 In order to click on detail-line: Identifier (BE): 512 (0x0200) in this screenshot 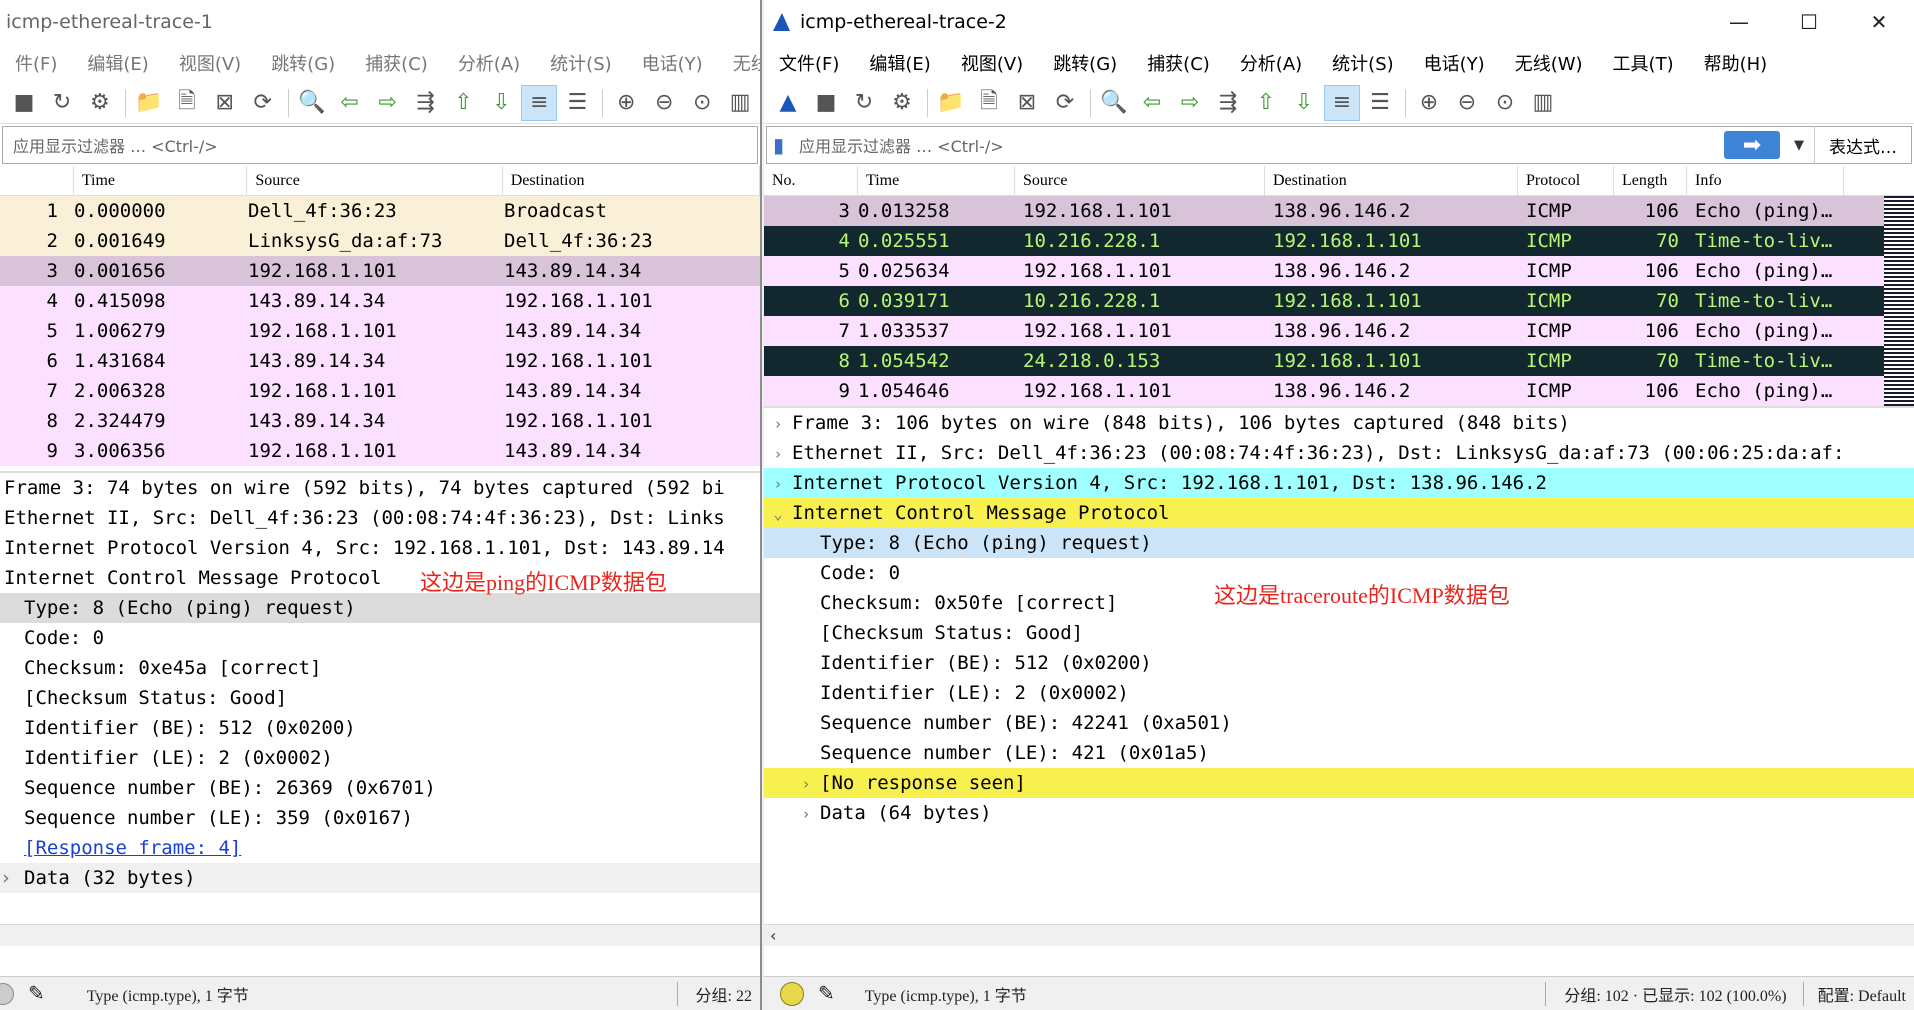, I will do `click(1339, 663)`.